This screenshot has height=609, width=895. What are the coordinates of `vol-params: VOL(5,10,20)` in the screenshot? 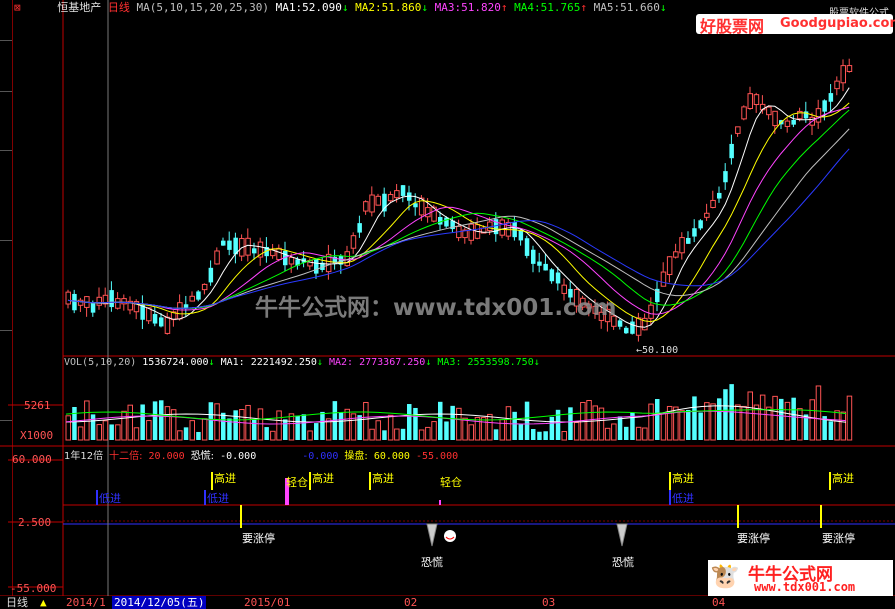 It's located at (100, 362).